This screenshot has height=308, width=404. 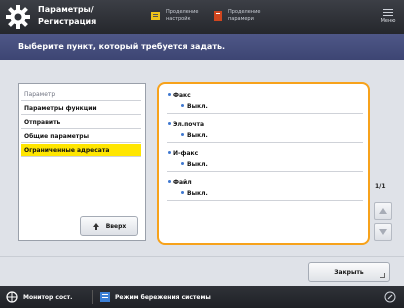 What do you see at coordinates (390, 297) in the screenshot?
I see `corner-logo-icon` at bounding box center [390, 297].